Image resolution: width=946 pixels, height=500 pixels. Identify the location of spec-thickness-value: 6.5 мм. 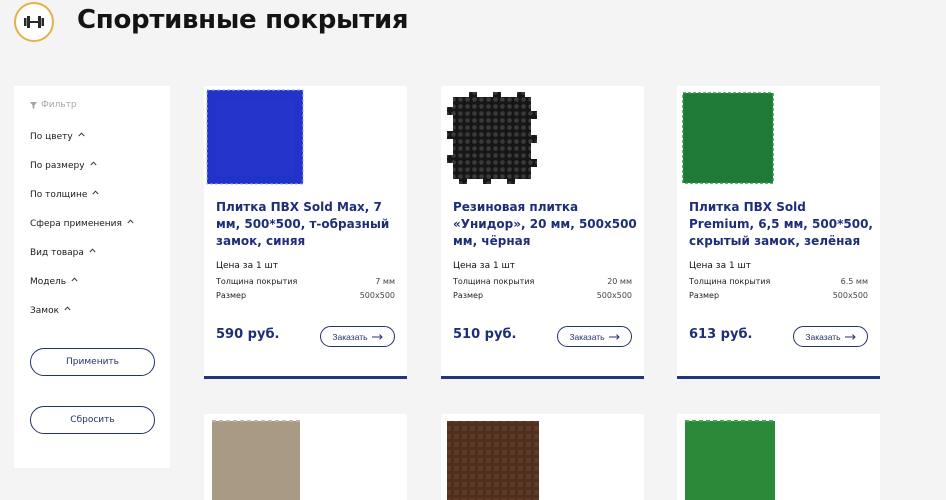
(854, 281).